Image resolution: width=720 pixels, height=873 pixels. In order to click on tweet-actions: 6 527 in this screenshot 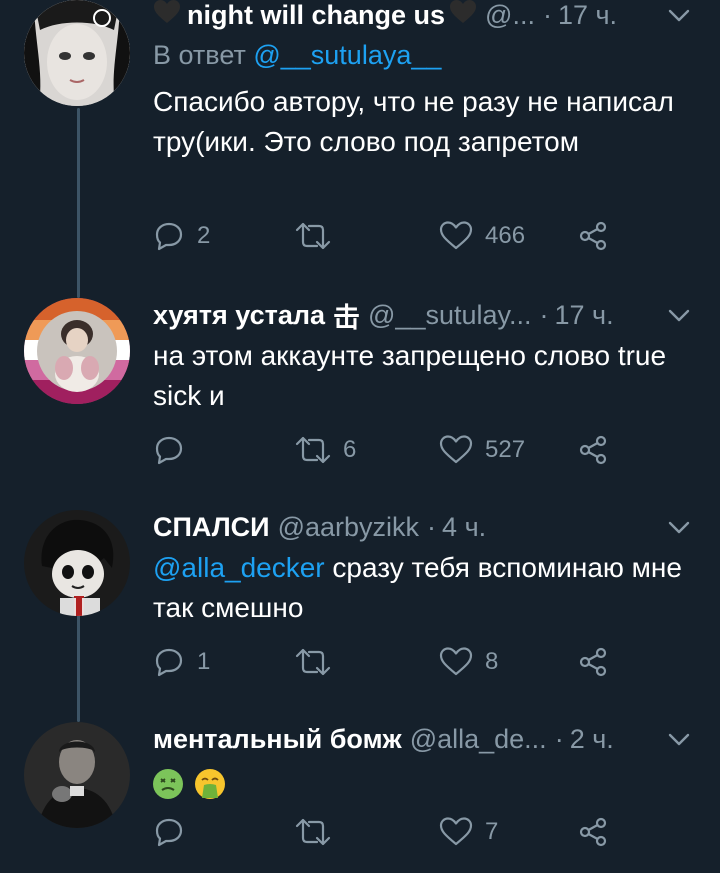, I will do `click(388, 450)`.